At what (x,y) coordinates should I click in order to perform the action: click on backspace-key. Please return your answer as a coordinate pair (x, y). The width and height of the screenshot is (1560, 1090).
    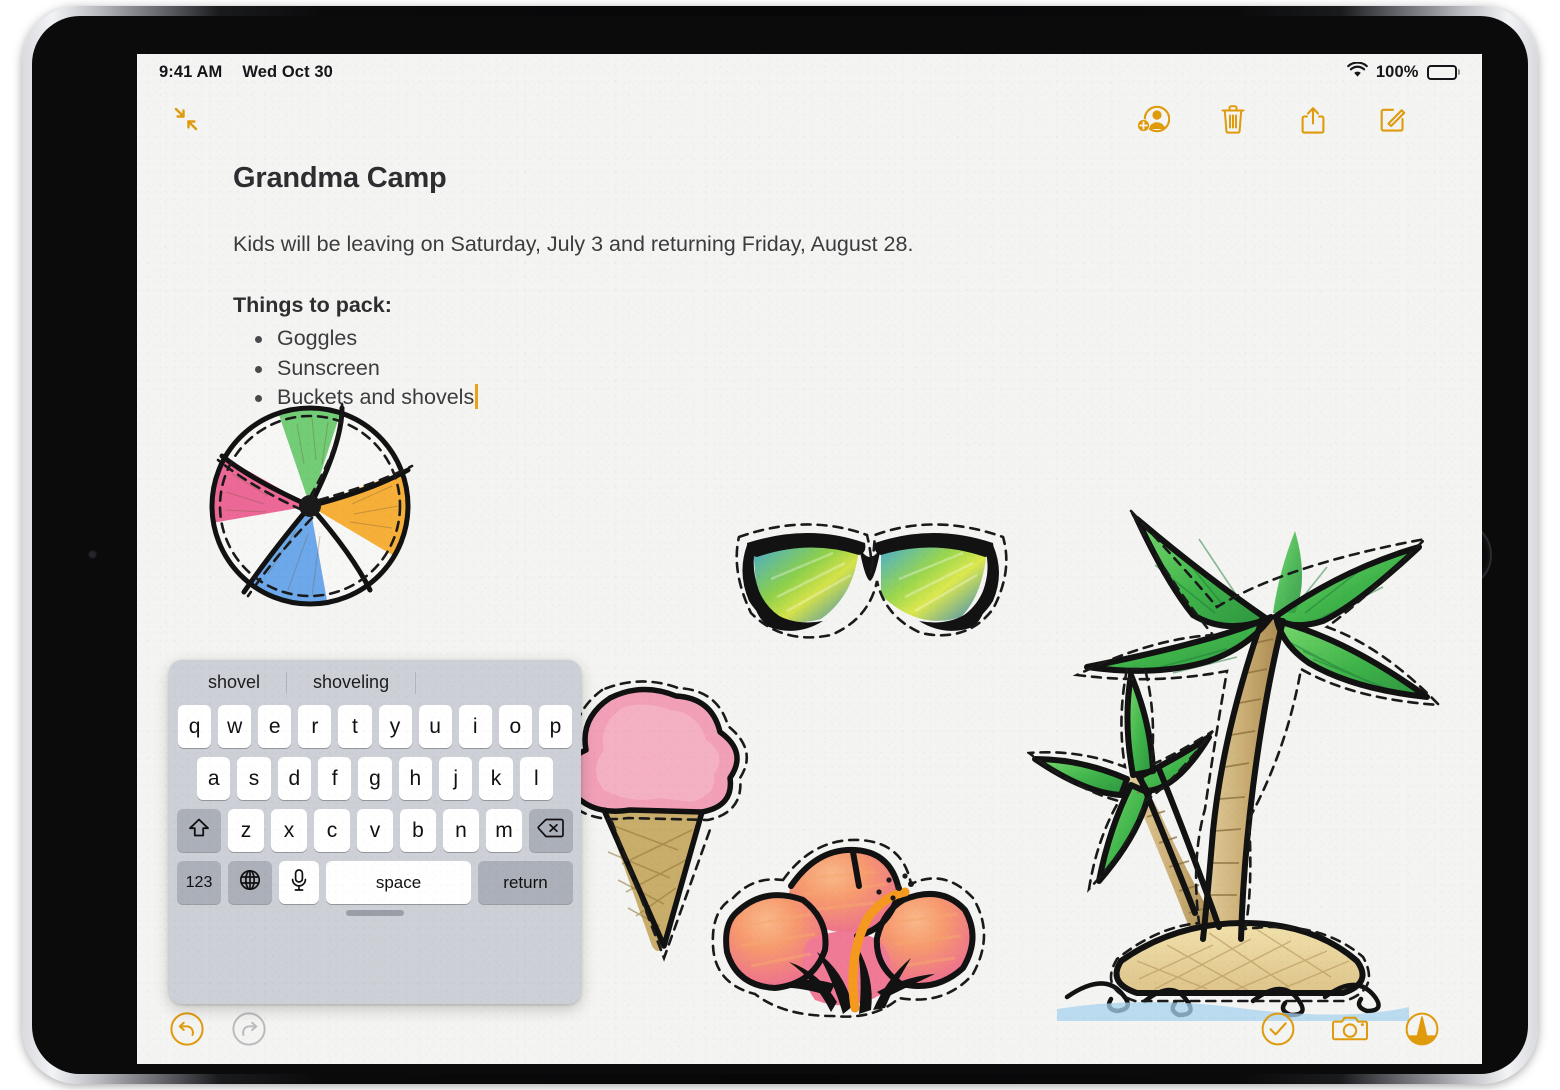
    Looking at the image, I should click on (551, 830).